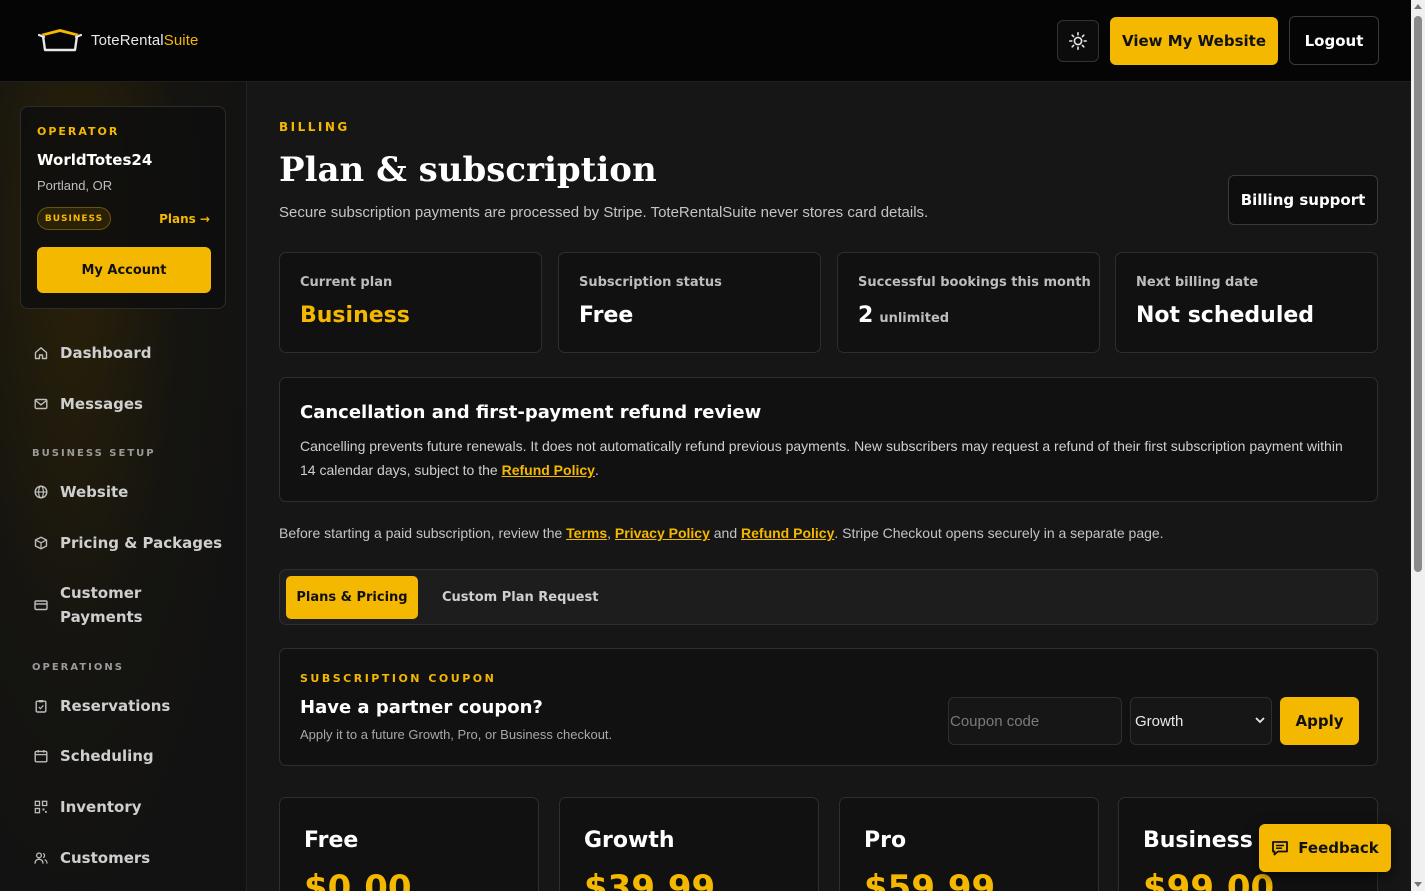  I want to click on mail-icon, so click(41, 404).